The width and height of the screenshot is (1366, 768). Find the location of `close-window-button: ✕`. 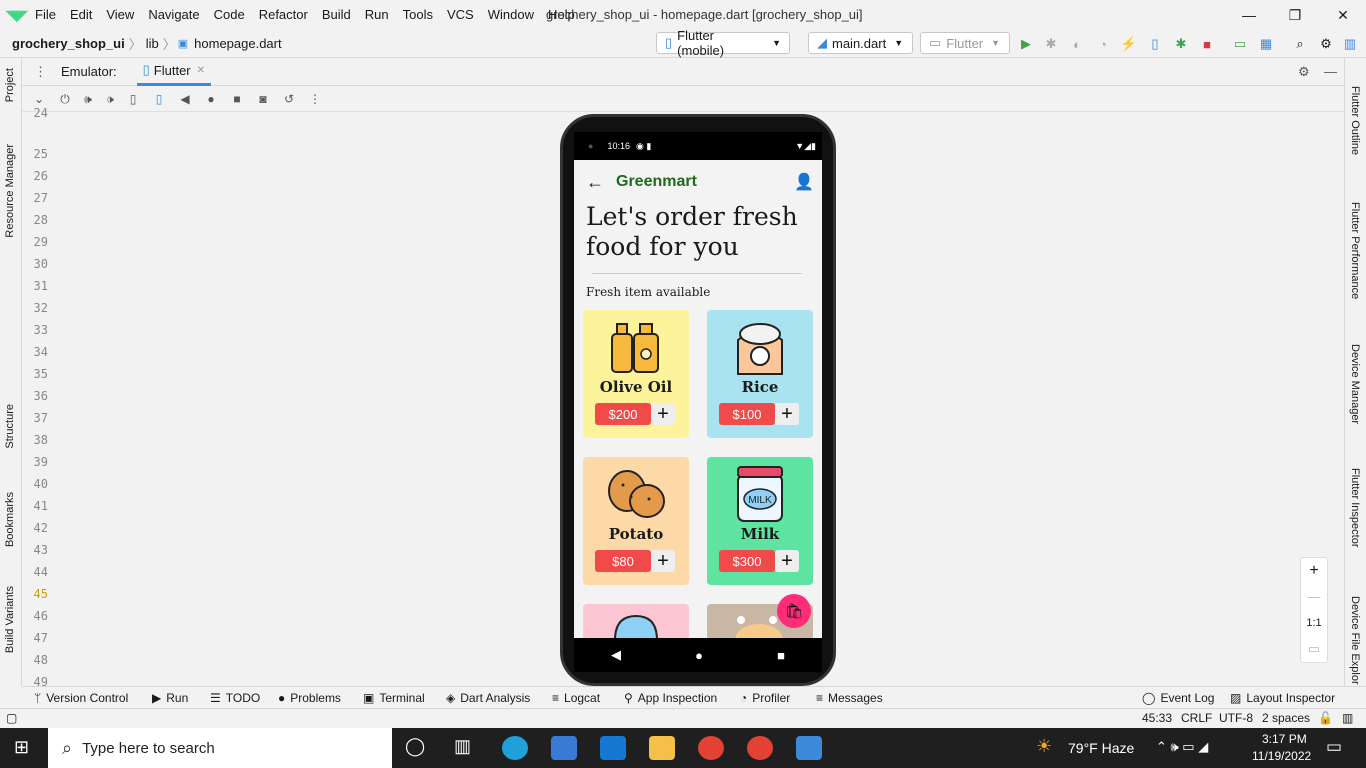

close-window-button: ✕ is located at coordinates (1343, 15).